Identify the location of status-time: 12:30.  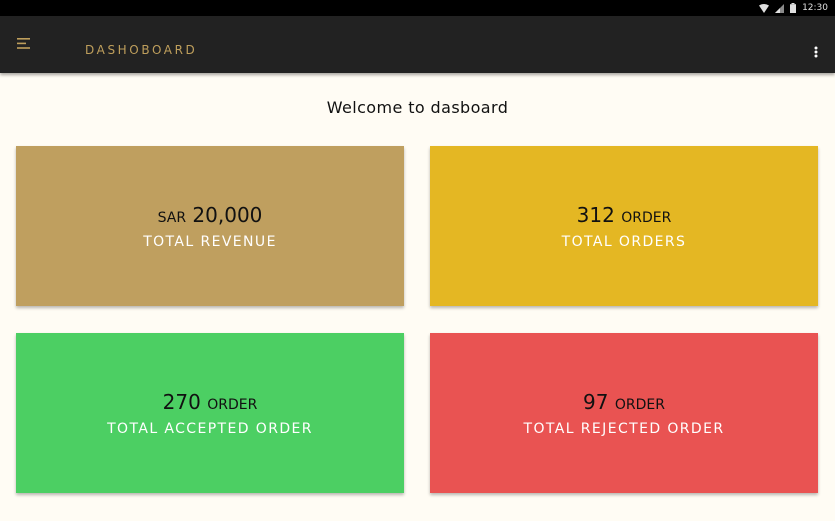
(815, 8).